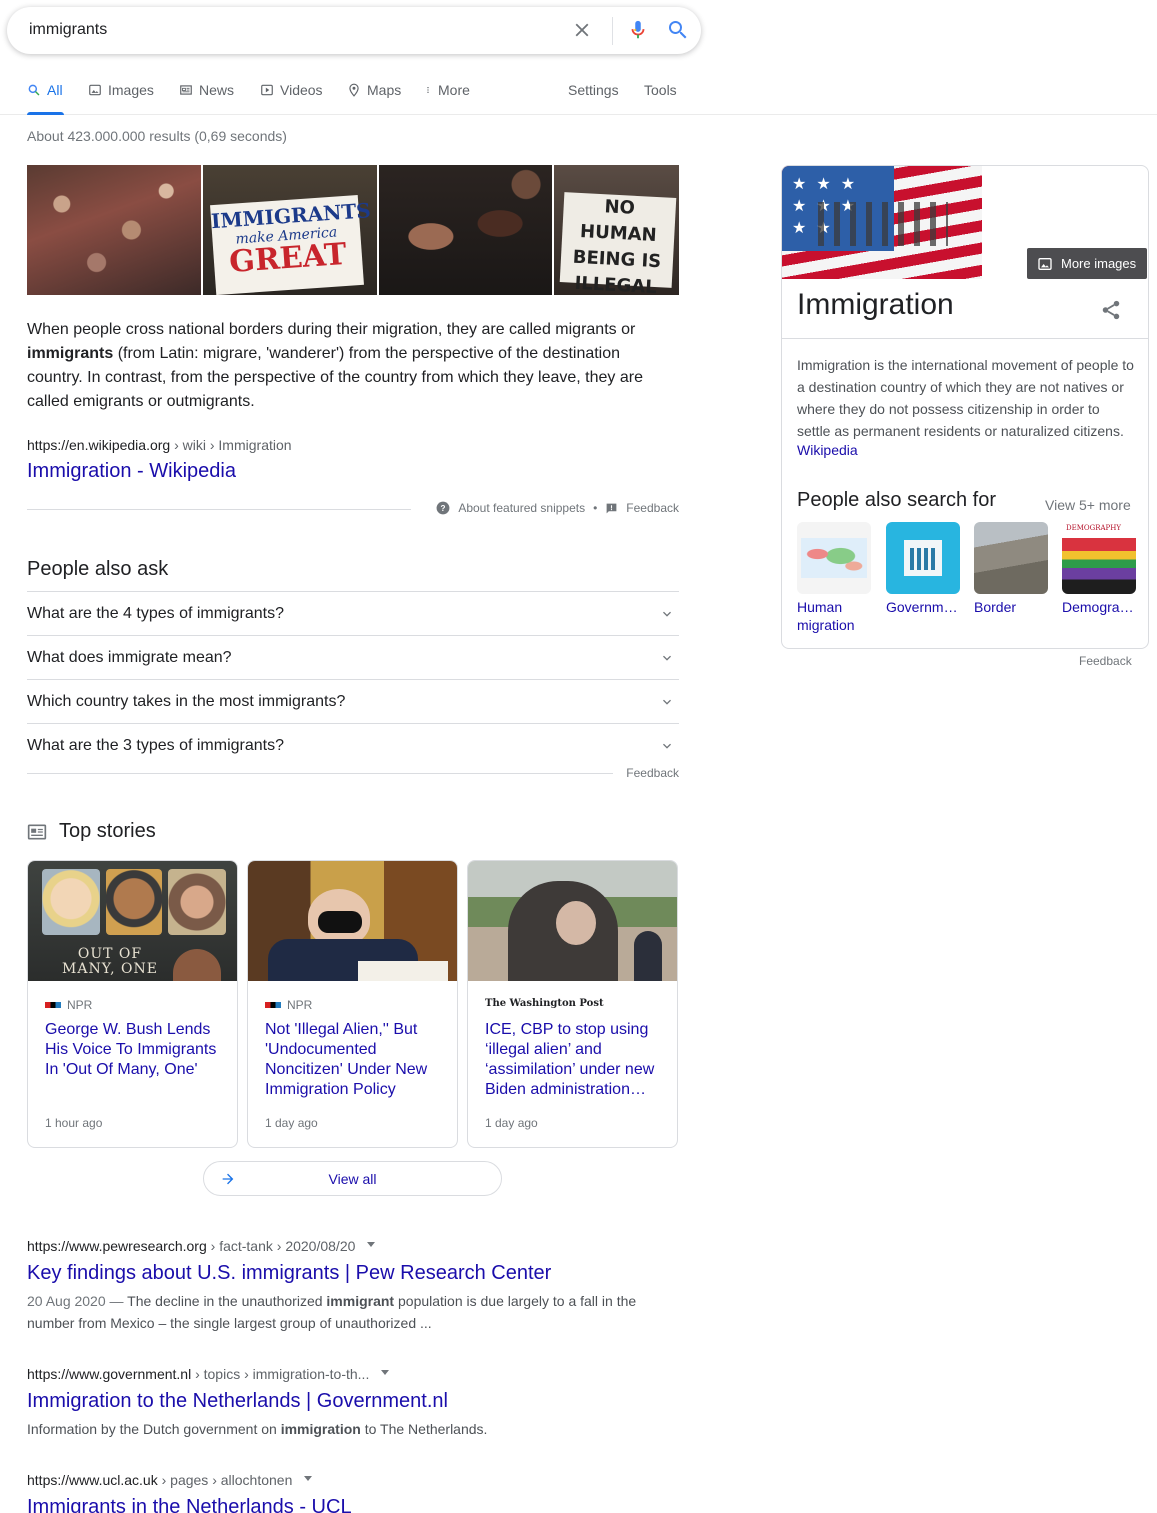 Image resolution: width=1157 pixels, height=1513 pixels. What do you see at coordinates (638, 30) in the screenshot?
I see `microphone-icon` at bounding box center [638, 30].